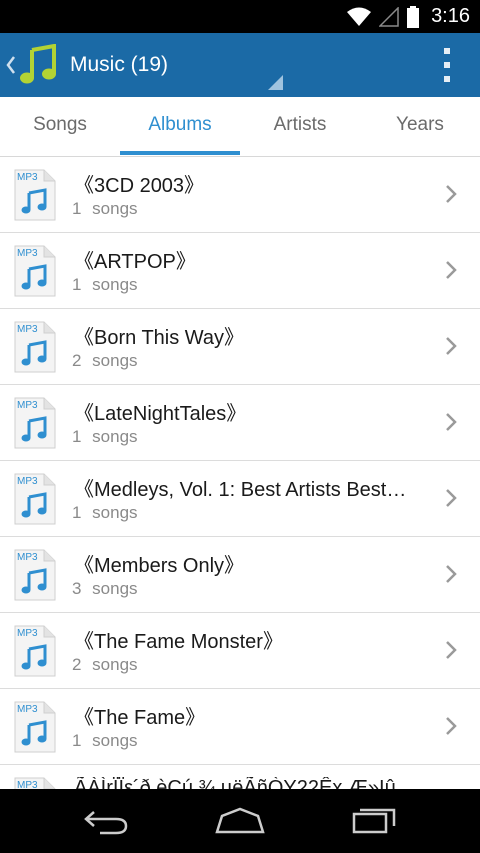 The image size is (480, 853). What do you see at coordinates (119, 65) in the screenshot?
I see `page-title: Music (19)` at bounding box center [119, 65].